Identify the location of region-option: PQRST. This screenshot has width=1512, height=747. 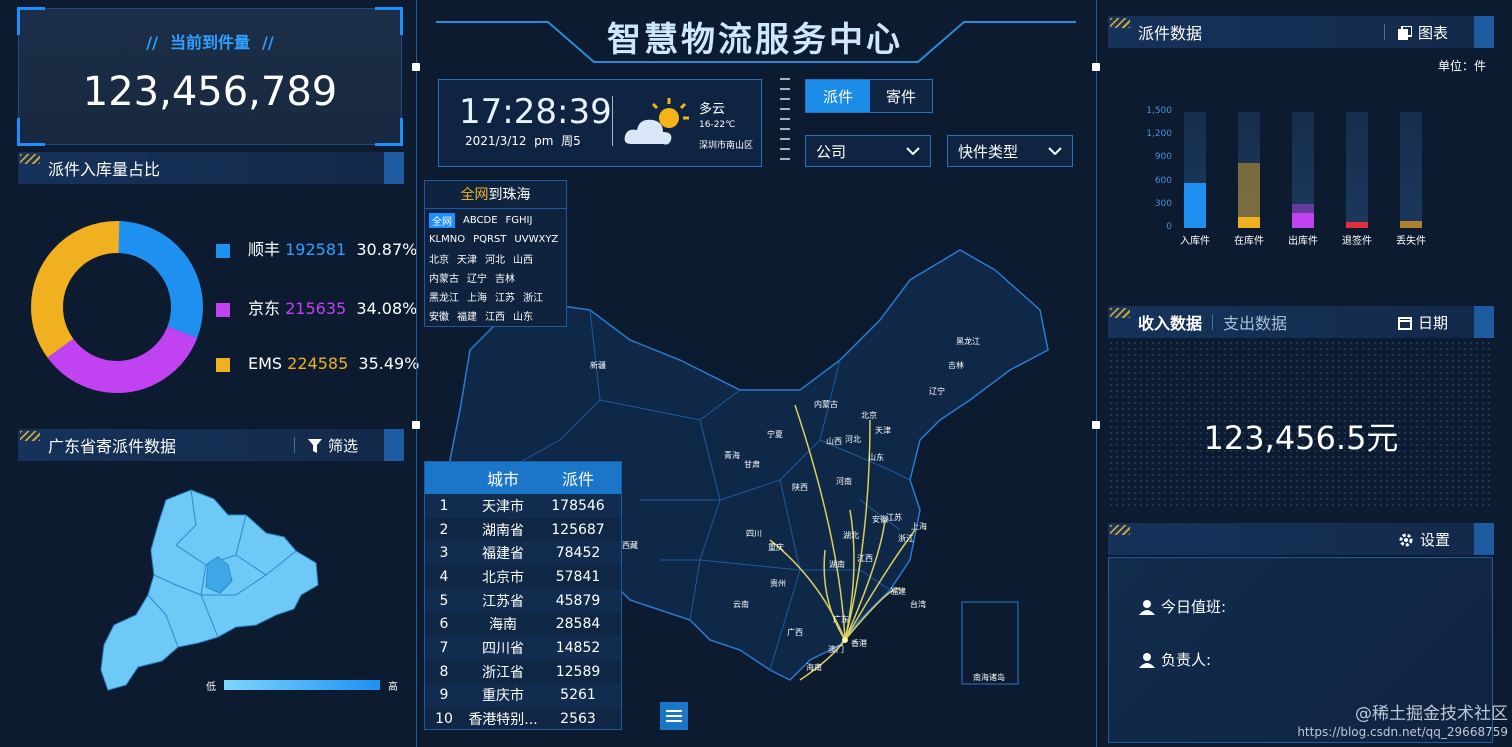
(489, 239).